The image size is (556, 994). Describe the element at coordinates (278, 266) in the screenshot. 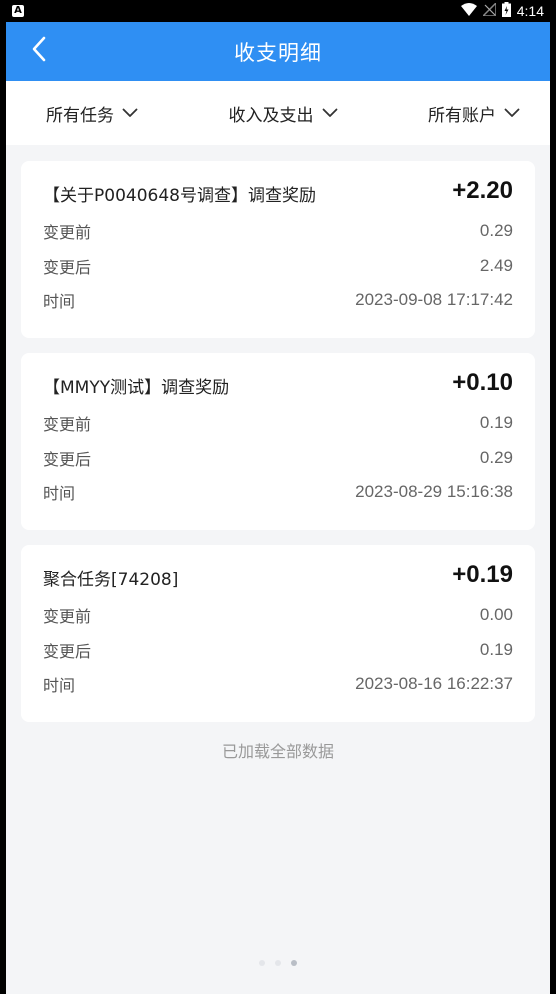

I see `record-after-row: 变更后 2.49` at that location.